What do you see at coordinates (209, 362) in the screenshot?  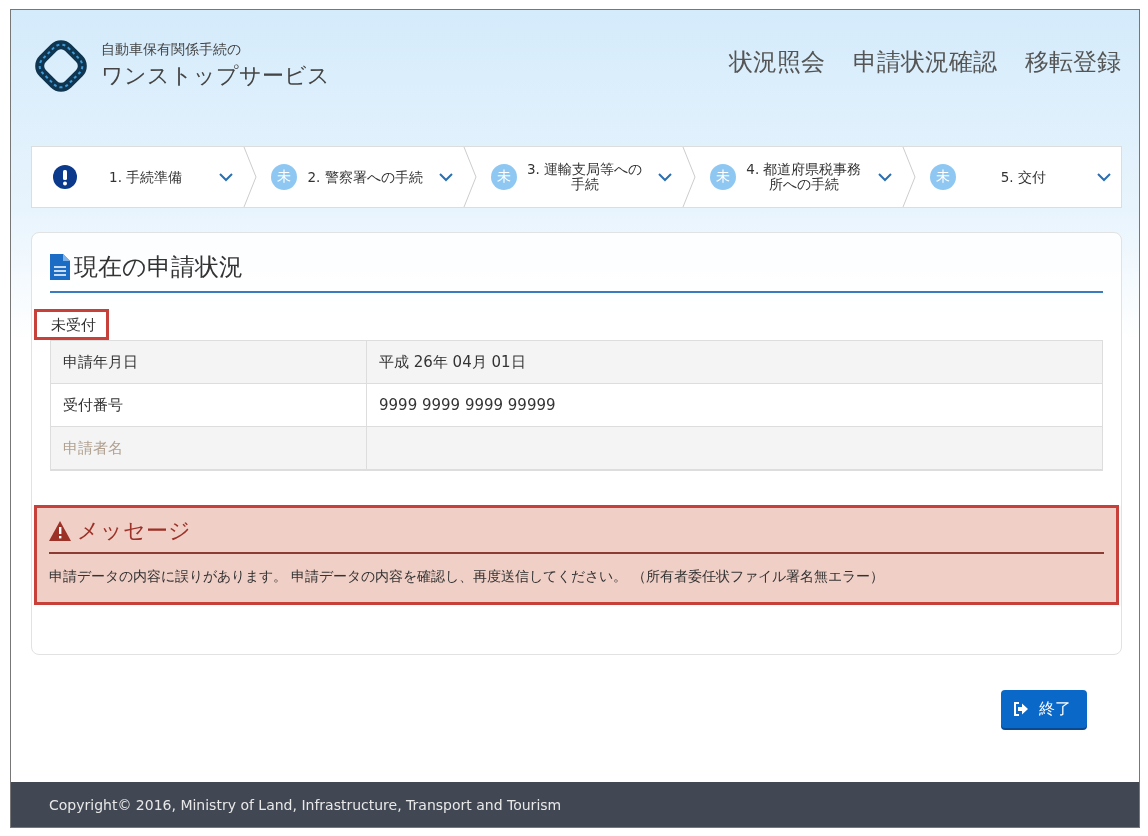 I see `table-label: 申請年月日` at bounding box center [209, 362].